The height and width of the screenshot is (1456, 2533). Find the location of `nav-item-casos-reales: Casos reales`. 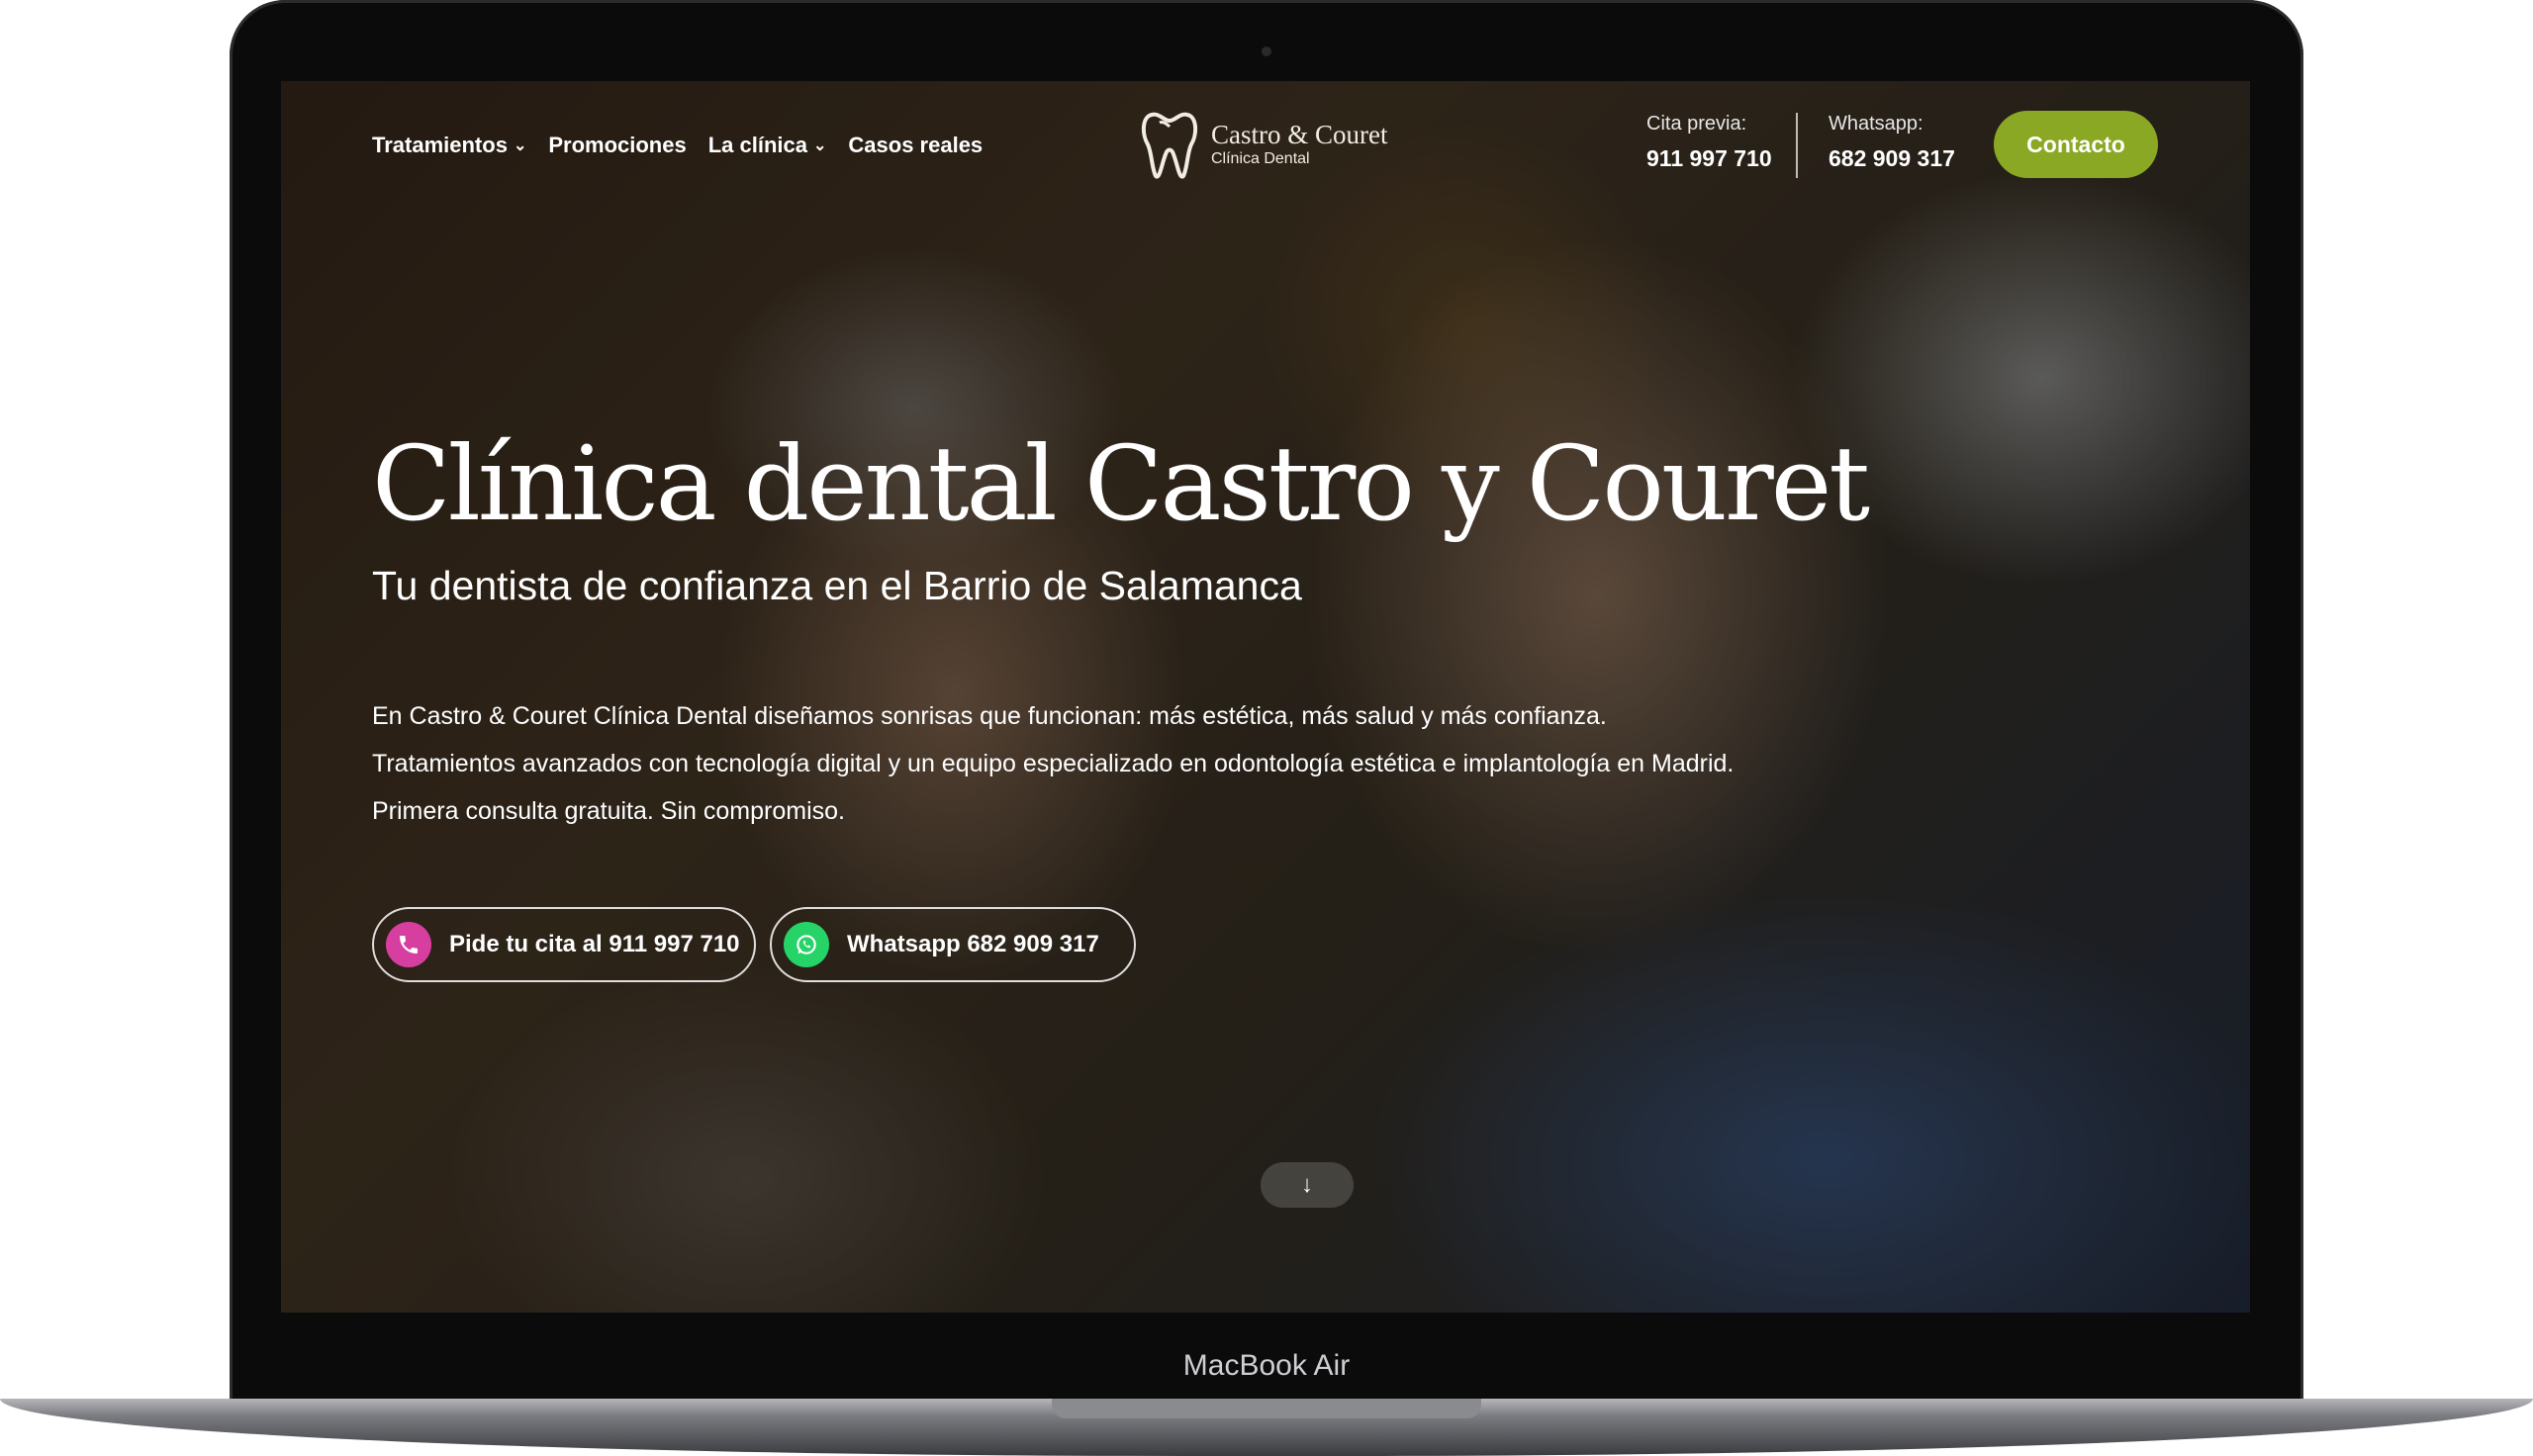

nav-item-casos-reales: Casos reales is located at coordinates (915, 145).